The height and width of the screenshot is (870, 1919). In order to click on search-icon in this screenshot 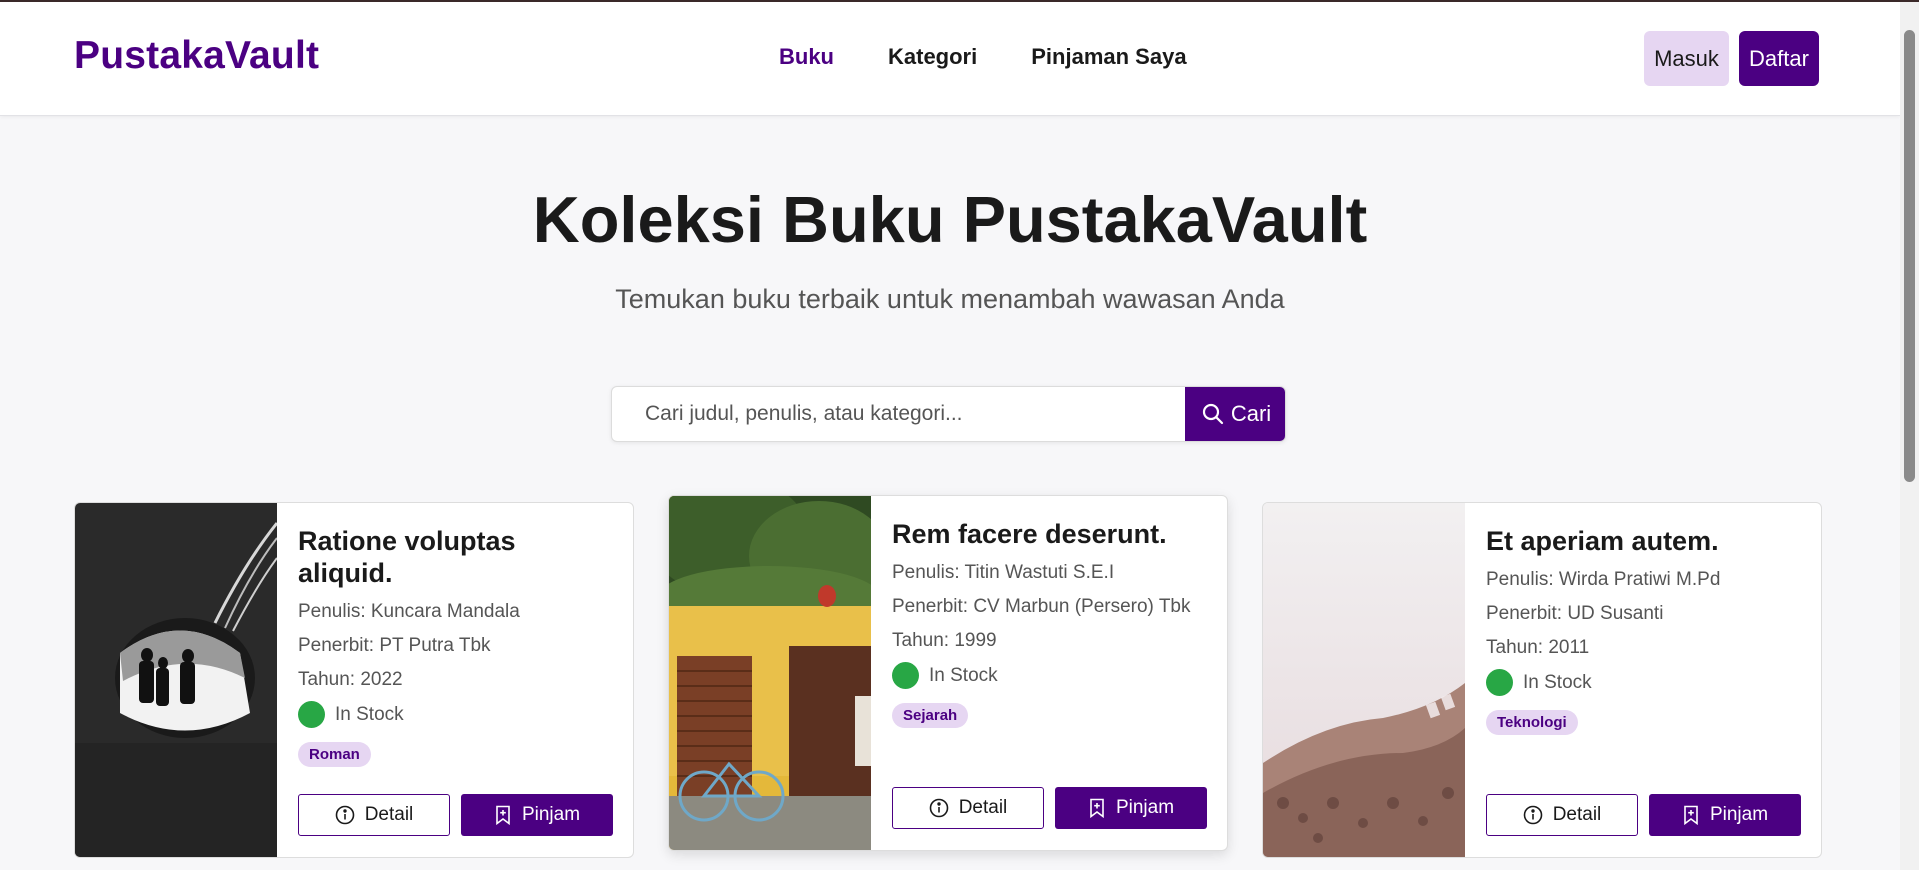, I will do `click(1213, 414)`.